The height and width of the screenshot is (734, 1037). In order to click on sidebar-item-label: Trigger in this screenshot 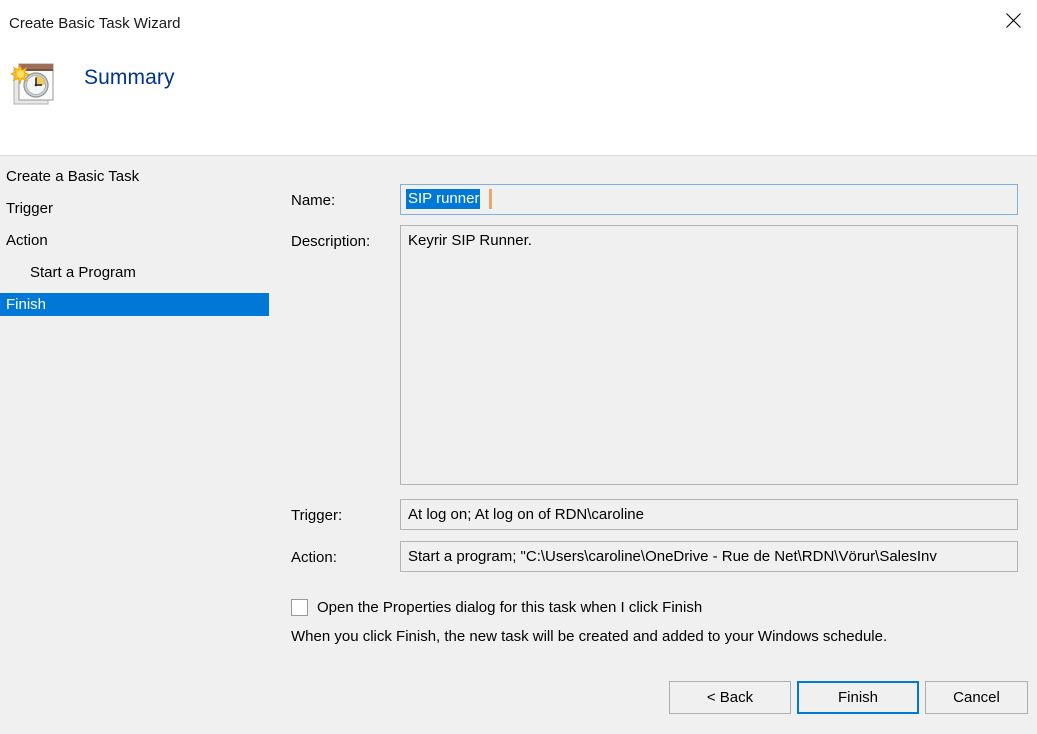, I will do `click(29, 208)`.